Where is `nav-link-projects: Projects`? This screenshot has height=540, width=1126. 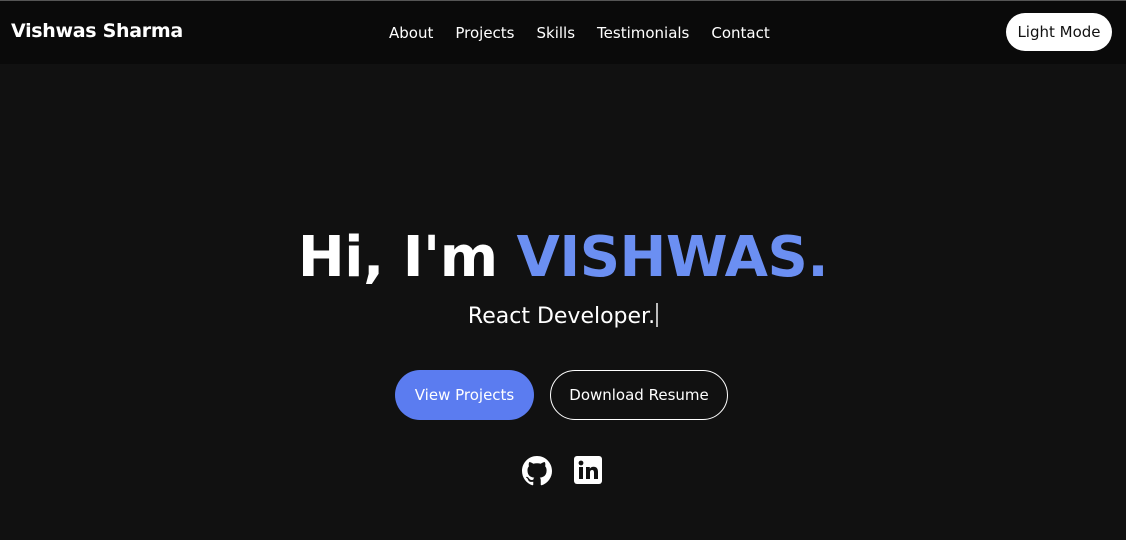
nav-link-projects: Projects is located at coordinates (484, 33).